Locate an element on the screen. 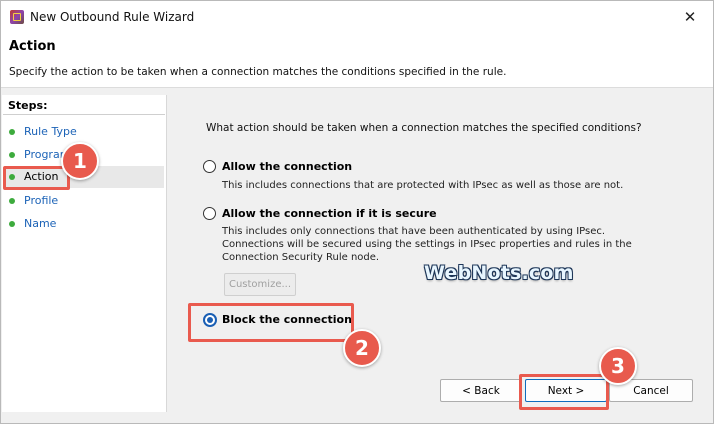 This screenshot has width=714, height=424. allow-secure-label: Allow the connection if it is secure is located at coordinates (329, 213).